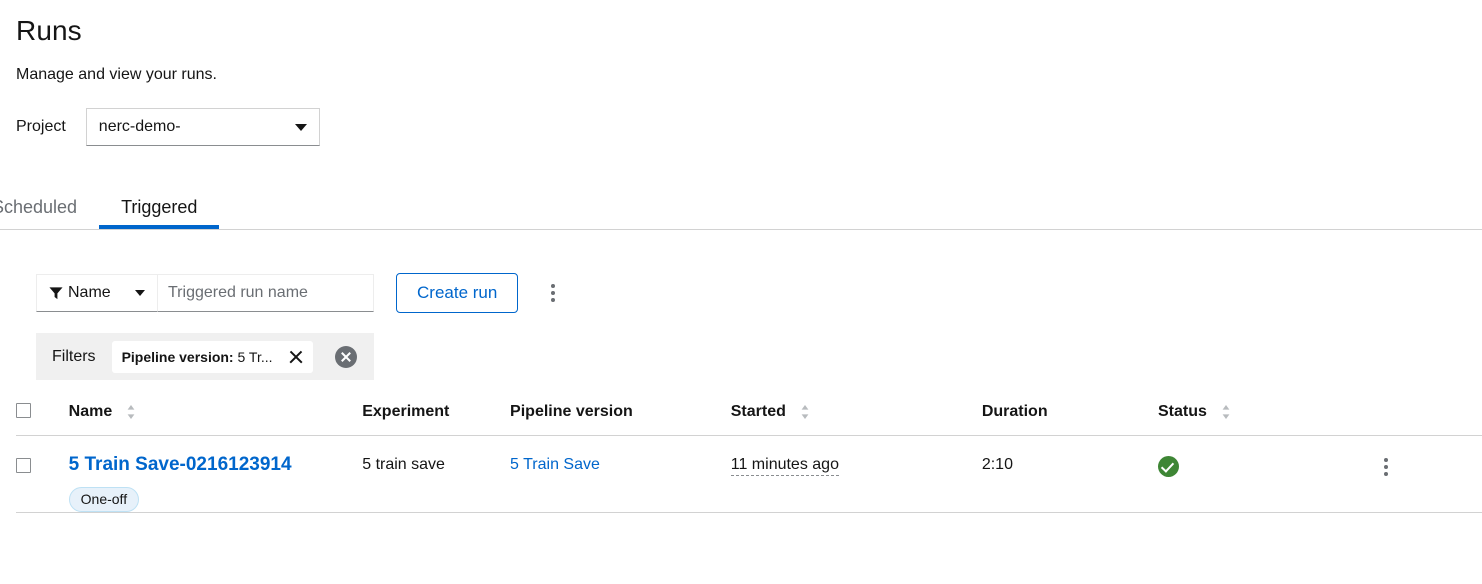  Describe the element at coordinates (296, 357) in the screenshot. I see `close-icon` at that location.